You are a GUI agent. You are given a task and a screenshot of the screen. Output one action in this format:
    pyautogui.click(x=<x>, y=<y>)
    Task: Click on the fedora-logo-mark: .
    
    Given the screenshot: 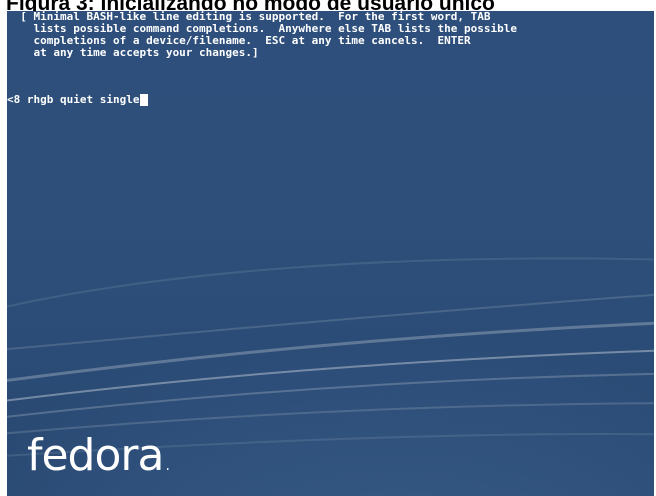 What is the action you would take?
    pyautogui.click(x=167, y=466)
    